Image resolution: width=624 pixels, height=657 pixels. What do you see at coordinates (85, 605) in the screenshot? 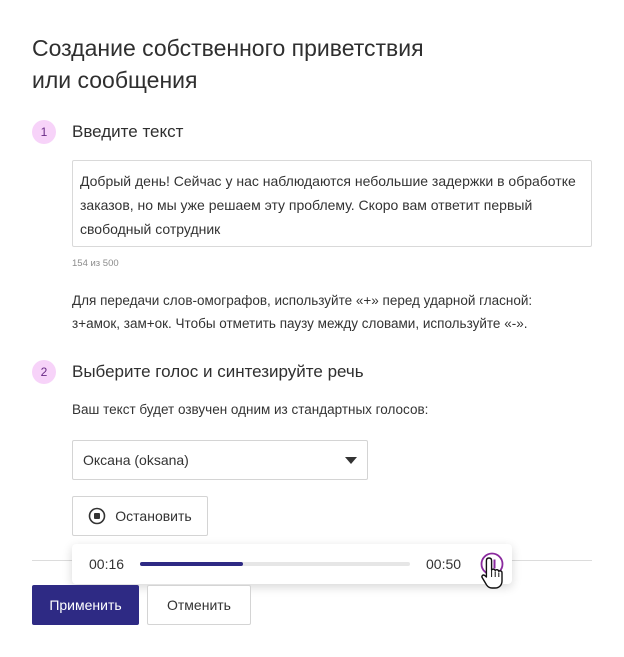
I see `apply-button: Применить` at bounding box center [85, 605].